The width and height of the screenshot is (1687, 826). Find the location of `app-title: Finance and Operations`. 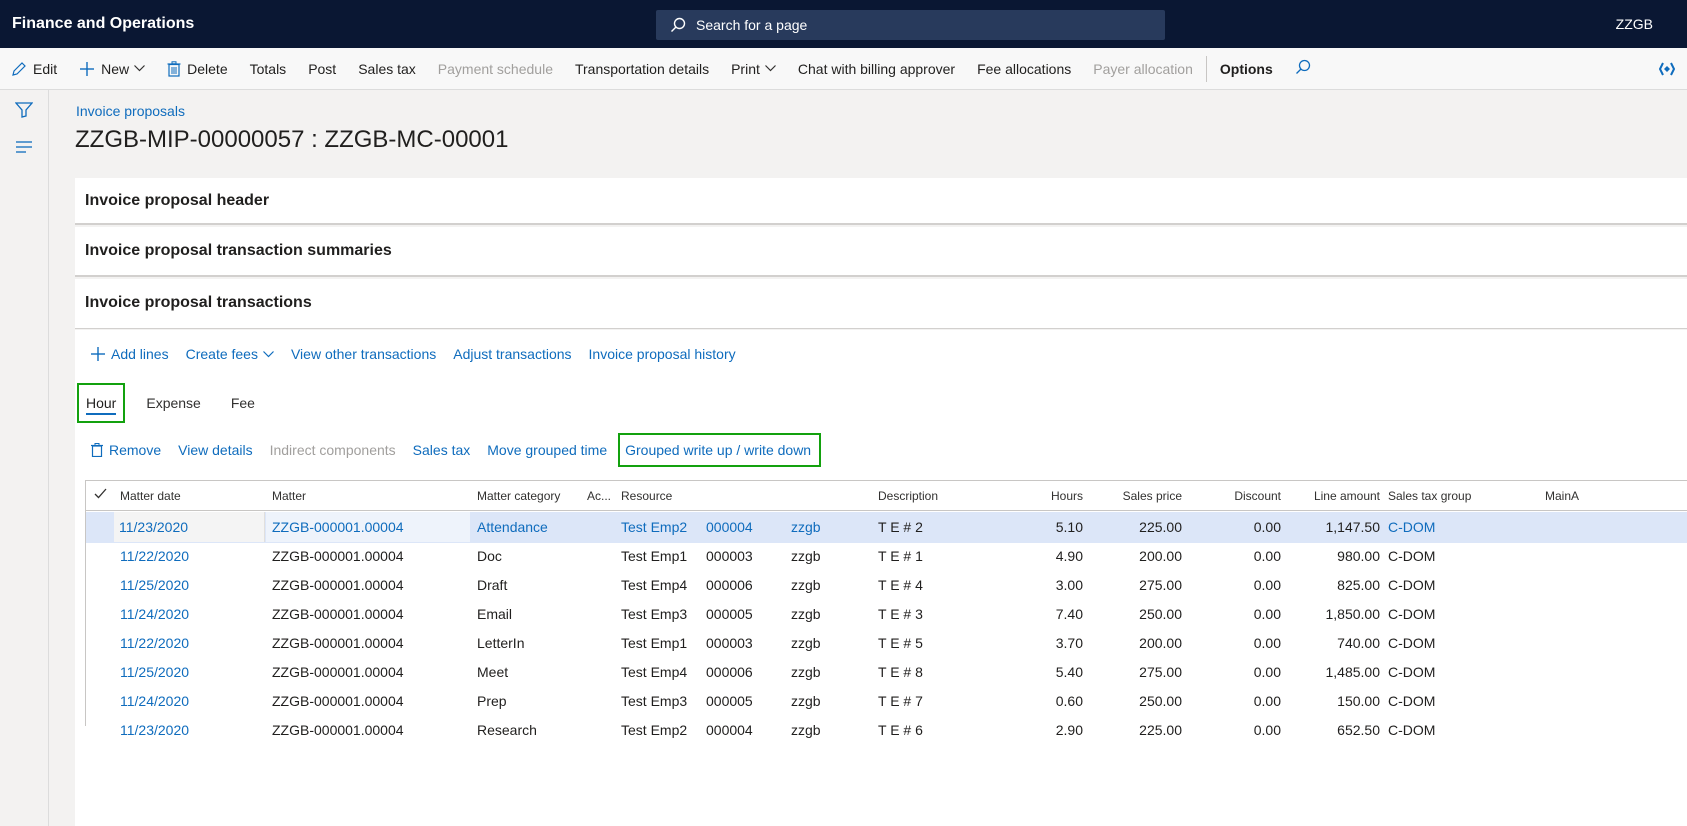

app-title: Finance and Operations is located at coordinates (103, 24).